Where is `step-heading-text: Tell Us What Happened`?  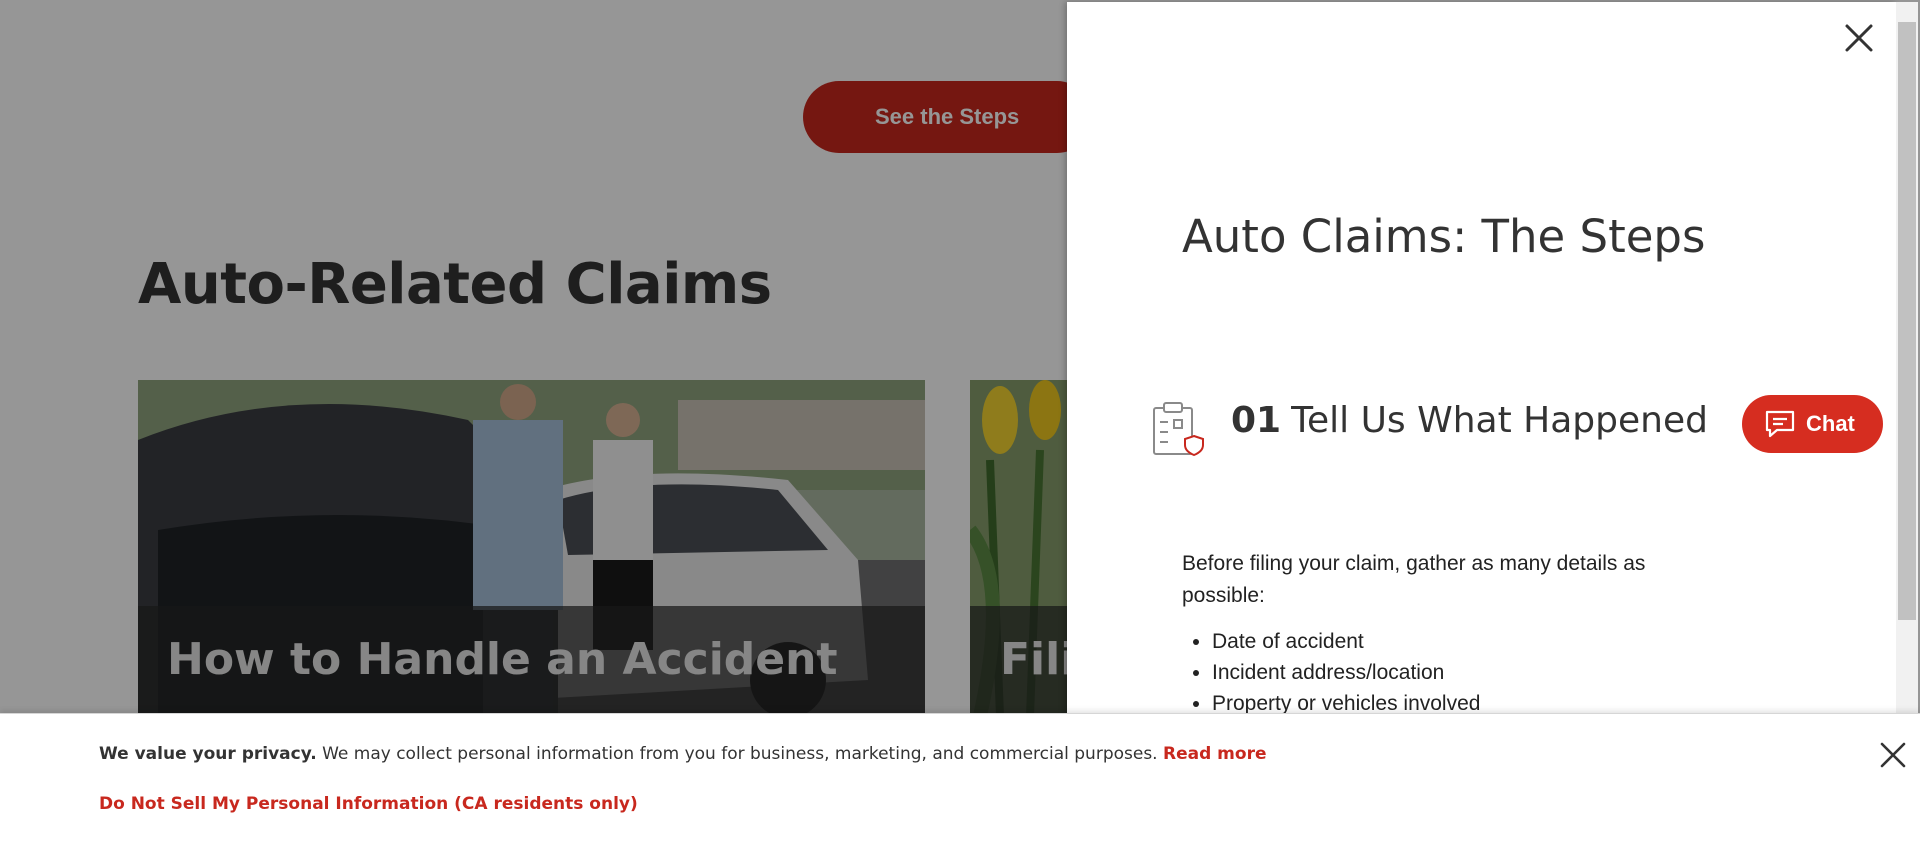 step-heading-text: Tell Us What Happened is located at coordinates (1499, 420).